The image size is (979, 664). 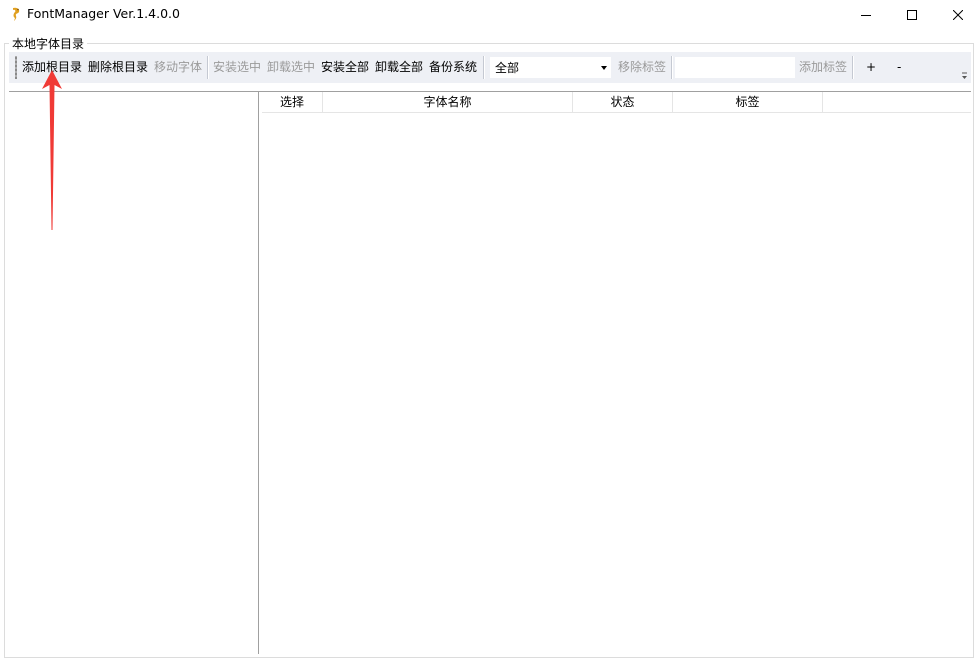 I want to click on zoom-plus-button: +, so click(x=871, y=67).